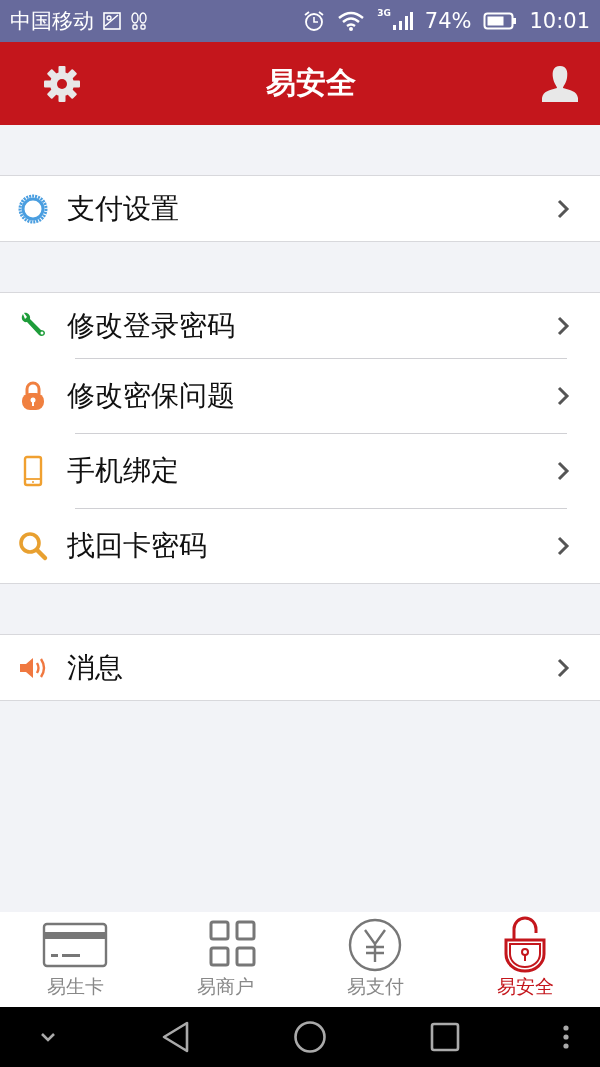  What do you see at coordinates (33, 208) in the screenshot?
I see `gear-ring-icon` at bounding box center [33, 208].